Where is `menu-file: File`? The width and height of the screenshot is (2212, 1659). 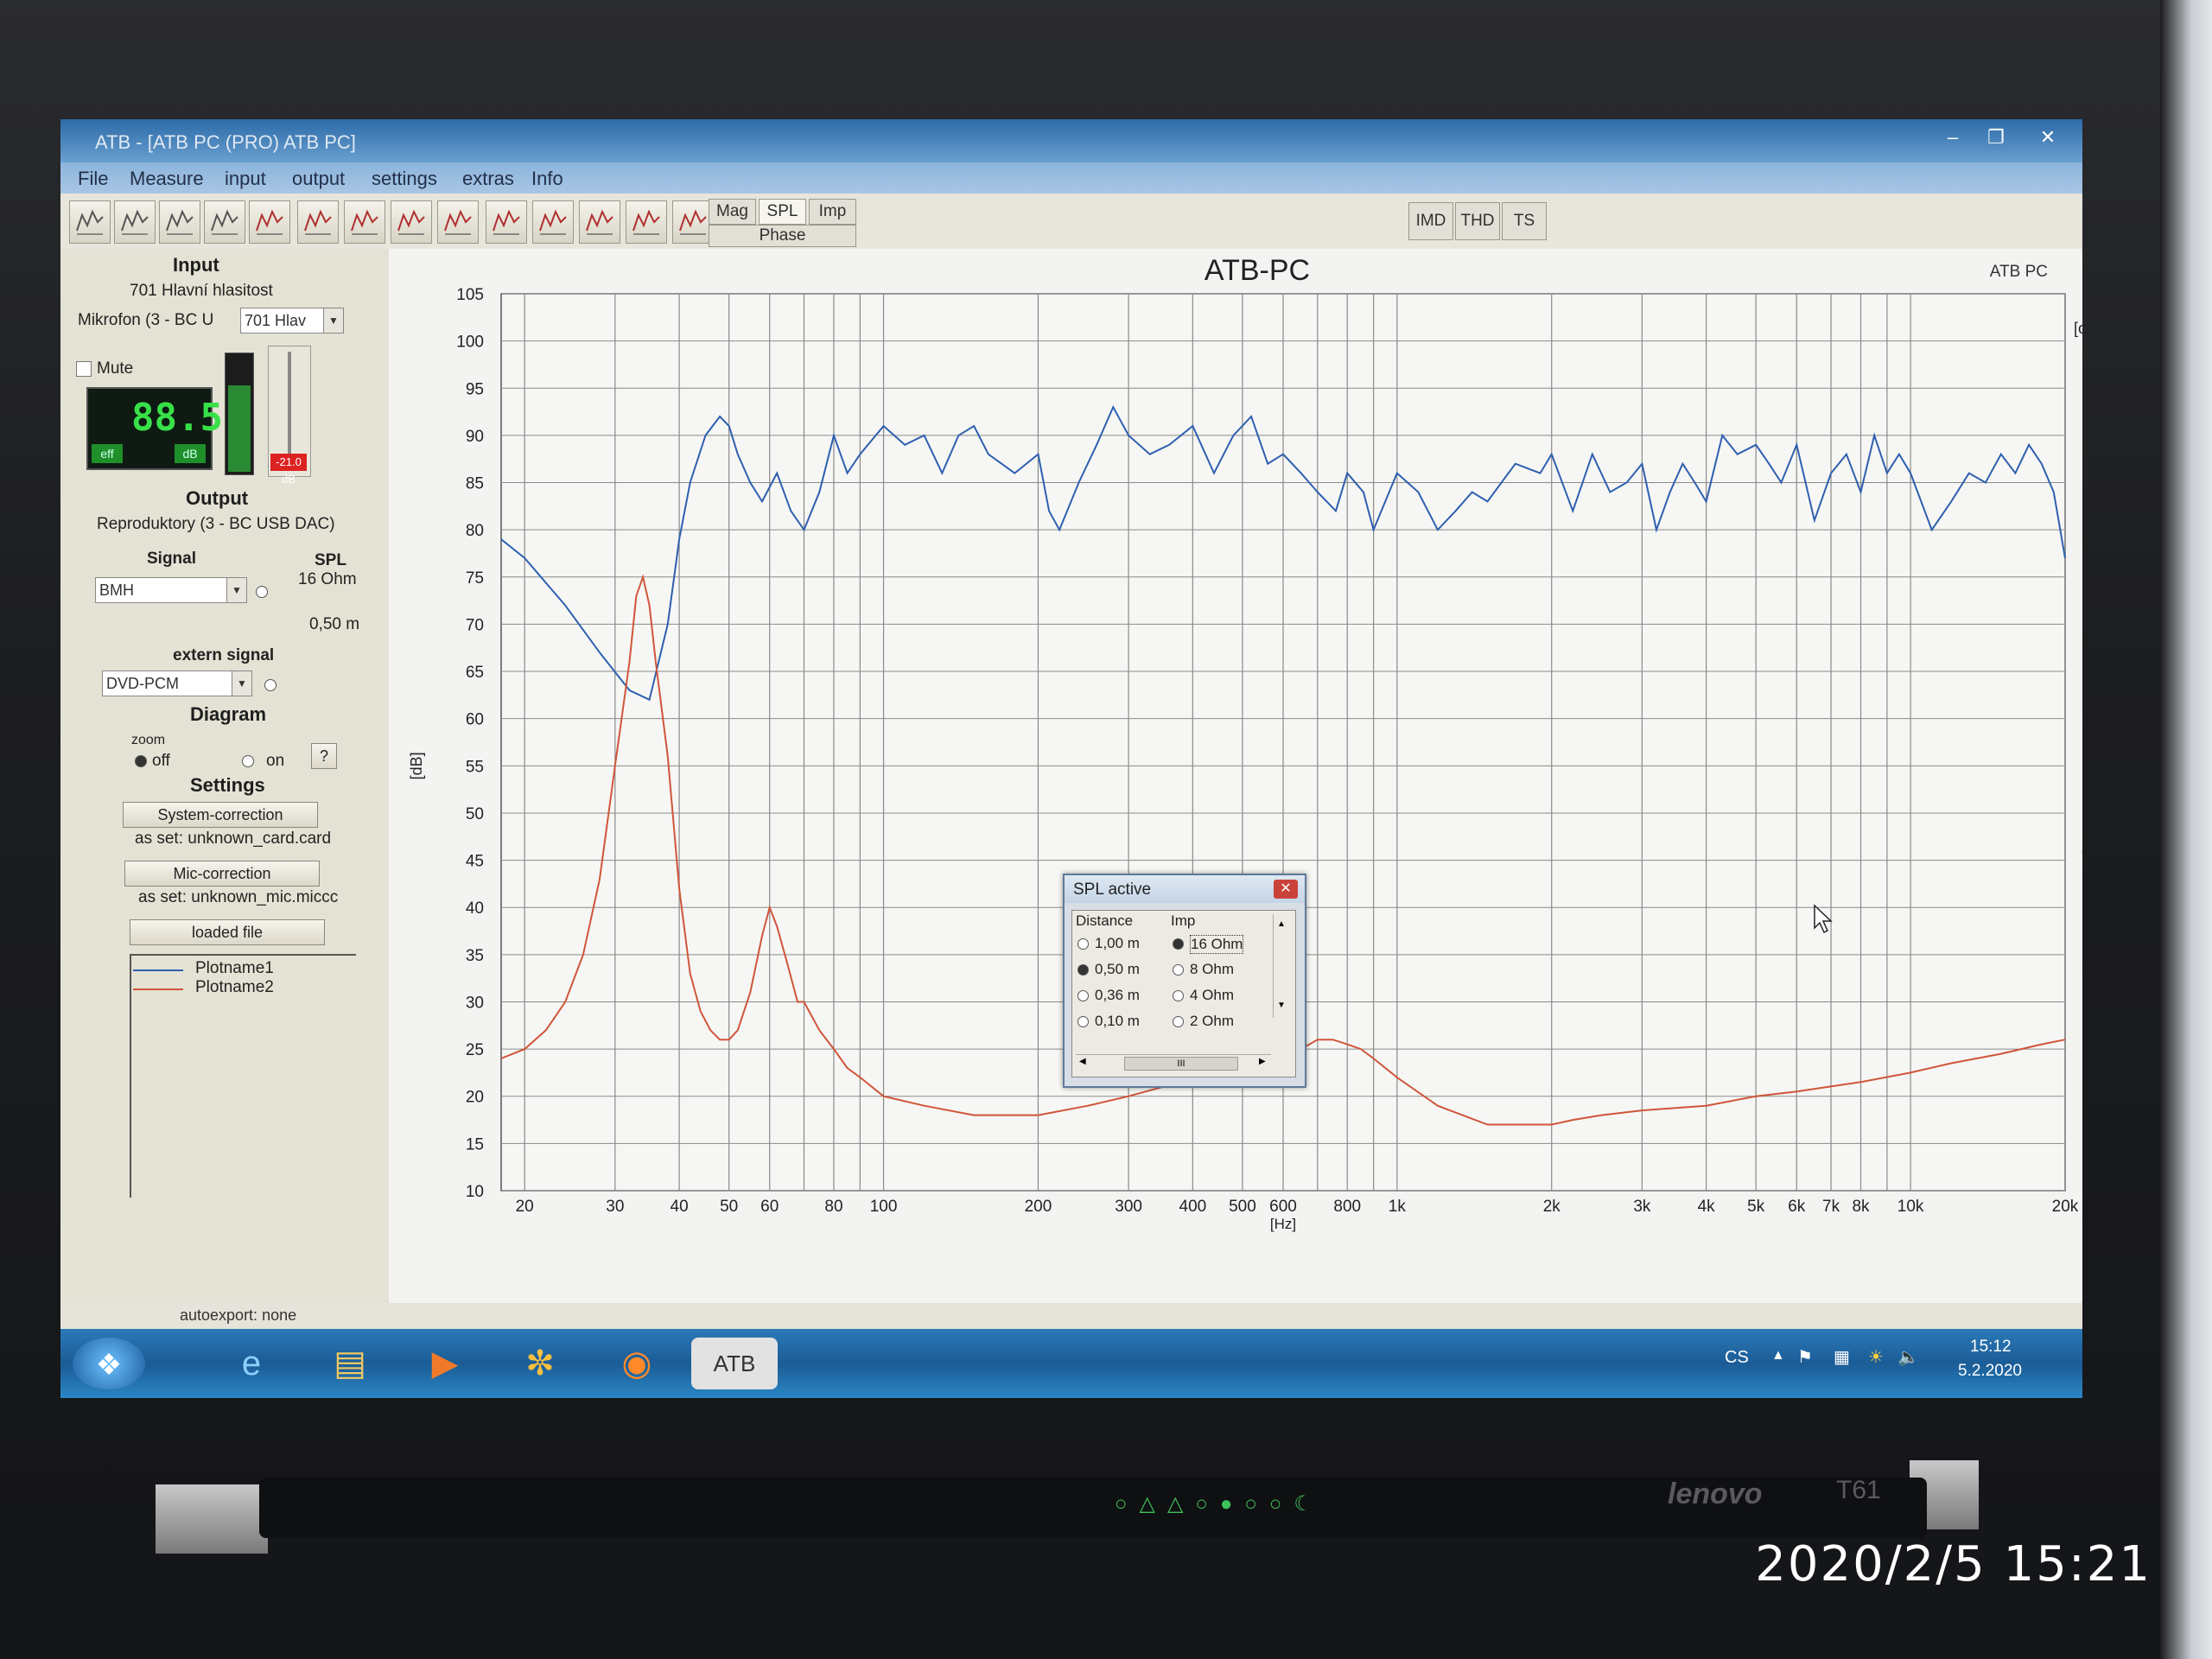 menu-file: File is located at coordinates (93, 179).